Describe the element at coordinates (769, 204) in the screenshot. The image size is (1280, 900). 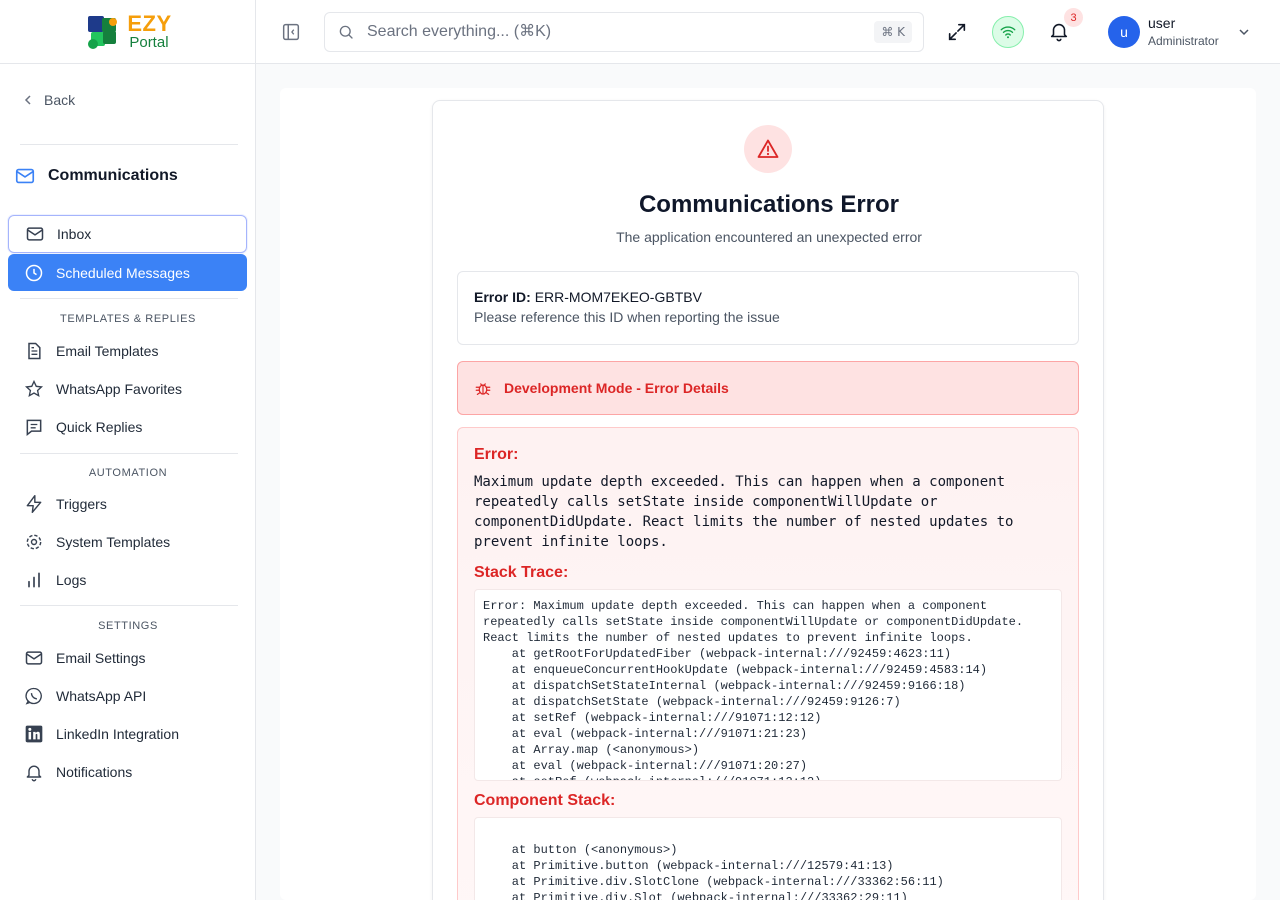
I see `page-title: Communications Error` at that location.